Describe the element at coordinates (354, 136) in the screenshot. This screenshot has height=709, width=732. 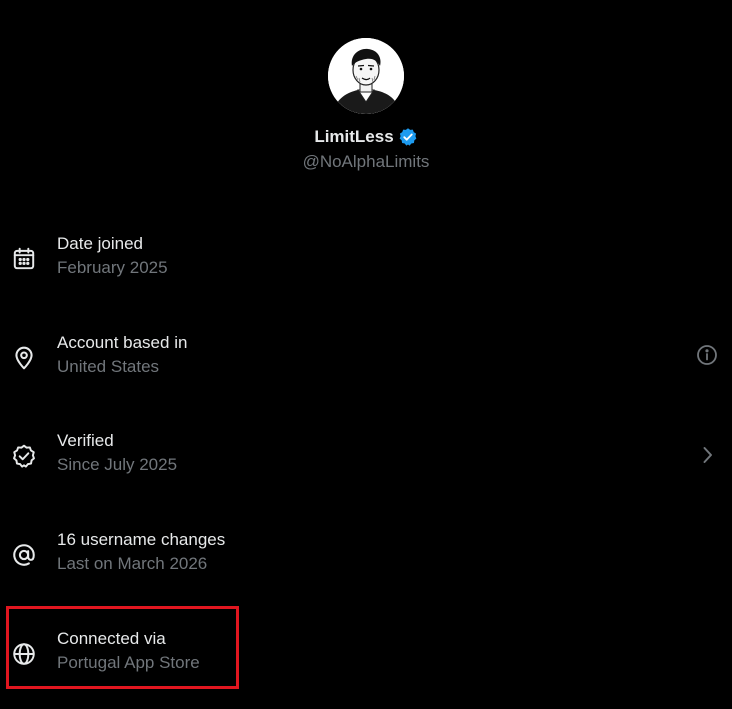
I see `display-name: LimitLess` at that location.